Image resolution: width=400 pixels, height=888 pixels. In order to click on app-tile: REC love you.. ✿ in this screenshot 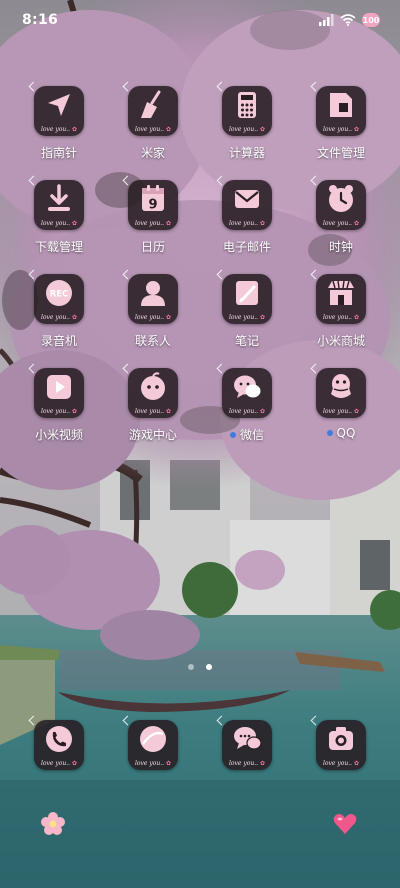, I will do `click(59, 299)`.